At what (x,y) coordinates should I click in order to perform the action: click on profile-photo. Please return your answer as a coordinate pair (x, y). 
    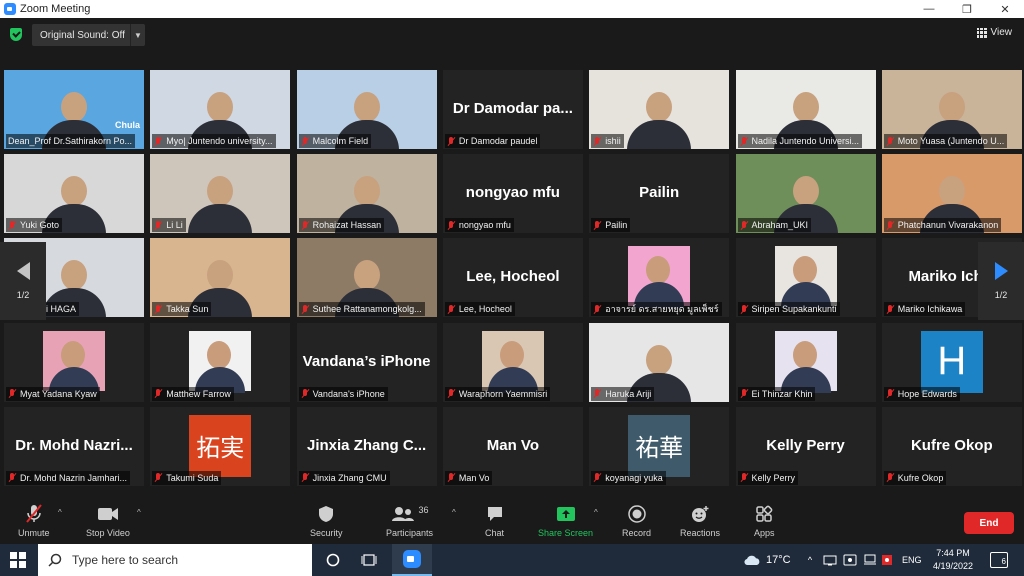
    Looking at the image, I should click on (805, 361).